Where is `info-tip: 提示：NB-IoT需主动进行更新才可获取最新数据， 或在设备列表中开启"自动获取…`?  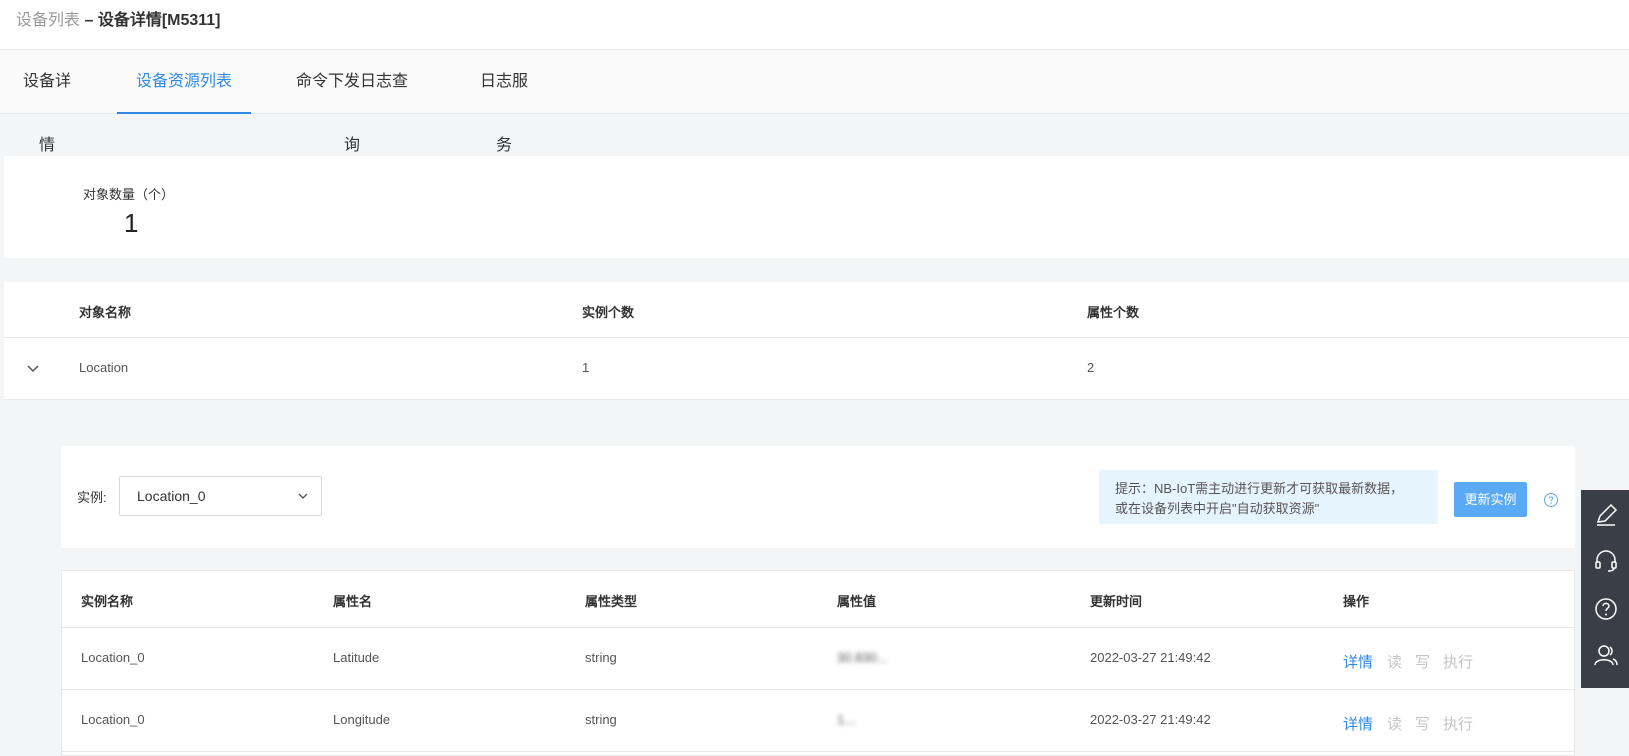
info-tip: 提示：NB-IoT需主动进行更新才可获取最新数据， 或在设备列表中开启"自动获取… is located at coordinates (1268, 497).